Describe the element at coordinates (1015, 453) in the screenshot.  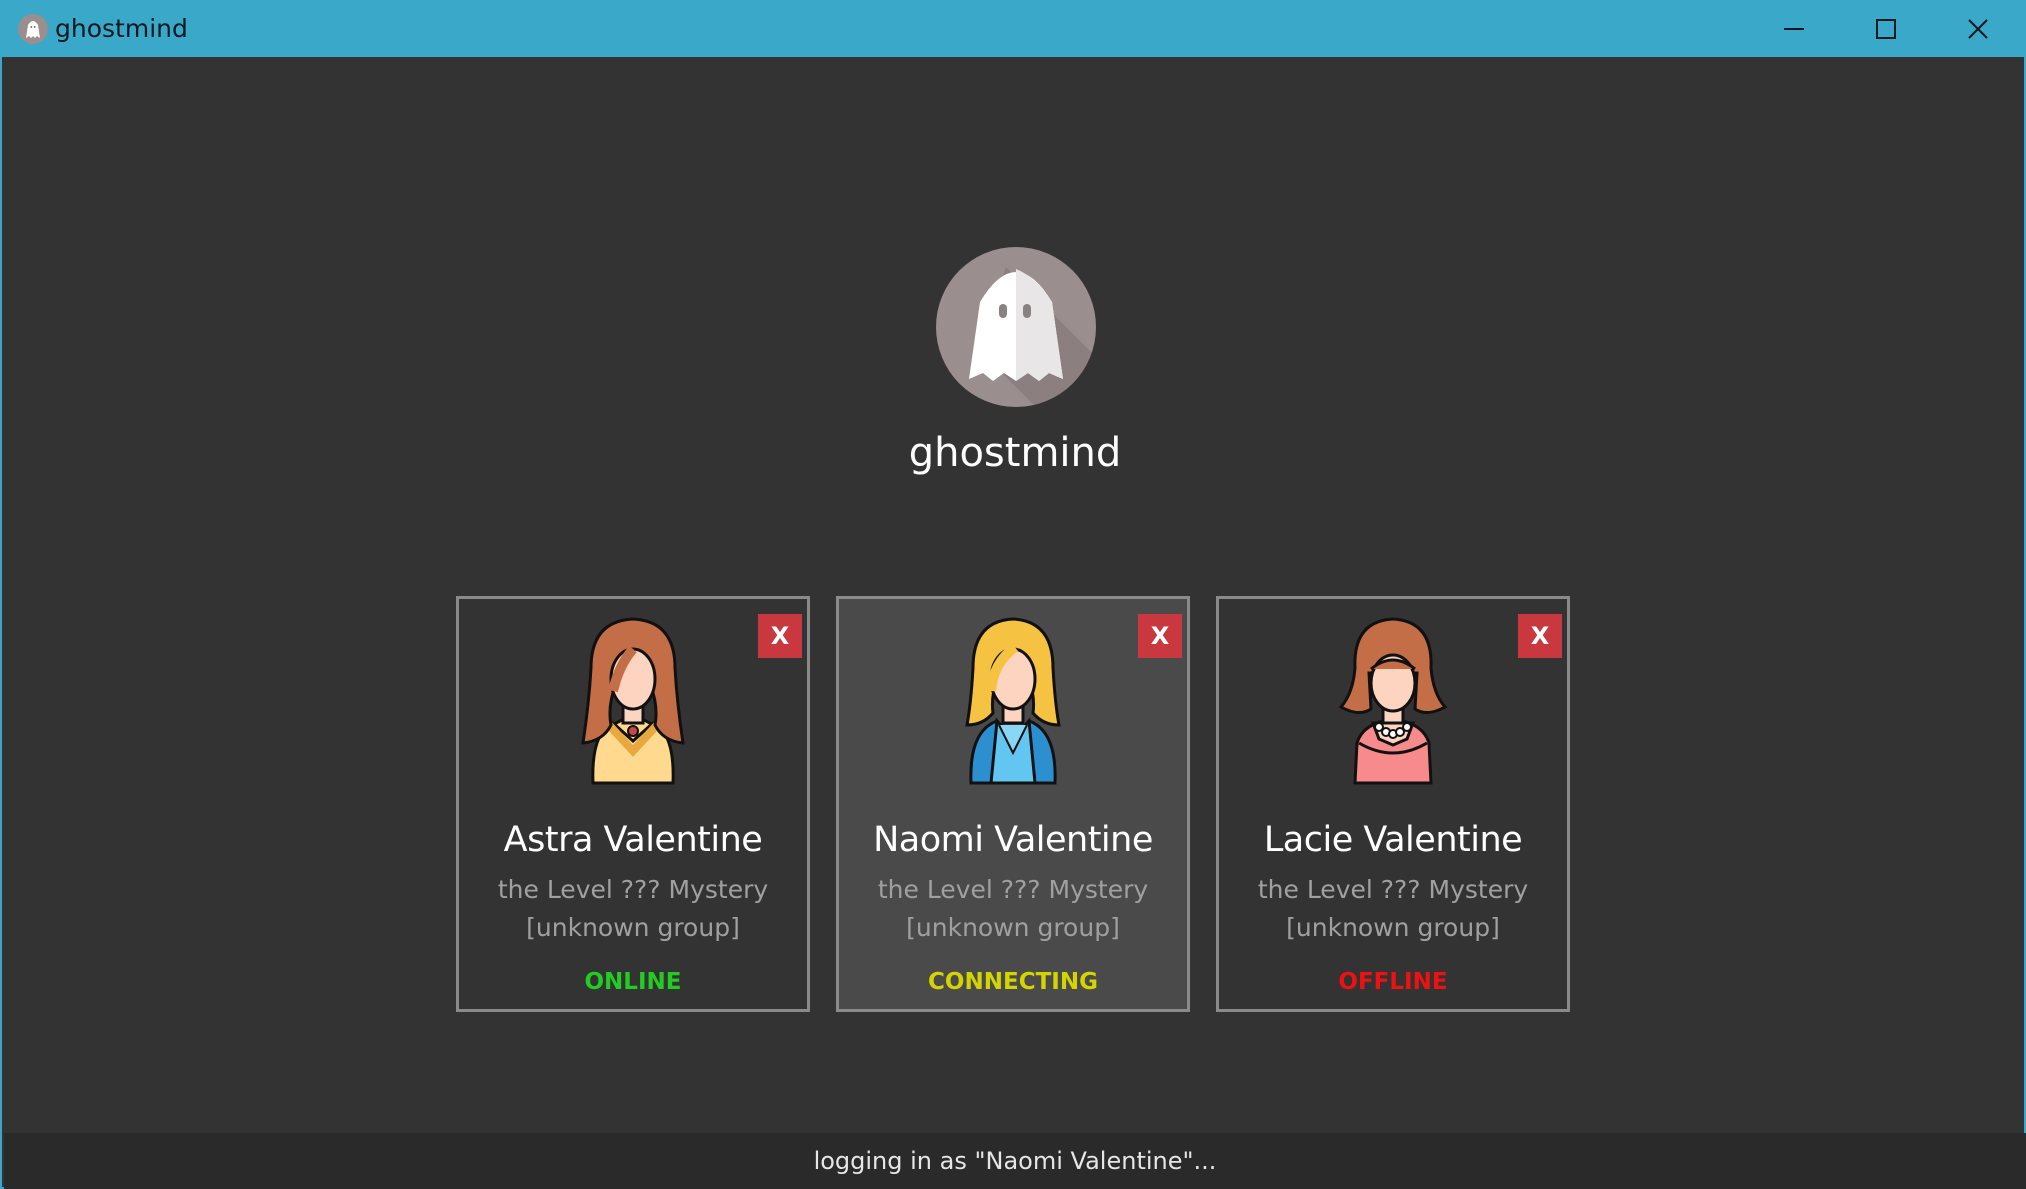
I see `profile-username: ghostmind` at that location.